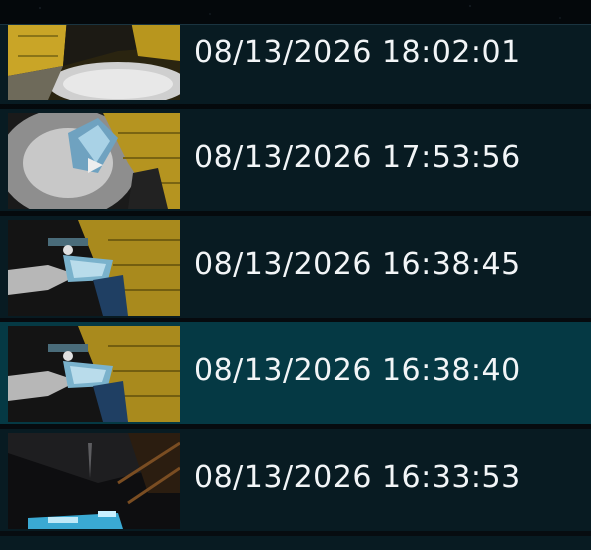 The width and height of the screenshot is (591, 550). I want to click on screenshot-timestamp: 08/13/2026 16:33:53, so click(357, 477).